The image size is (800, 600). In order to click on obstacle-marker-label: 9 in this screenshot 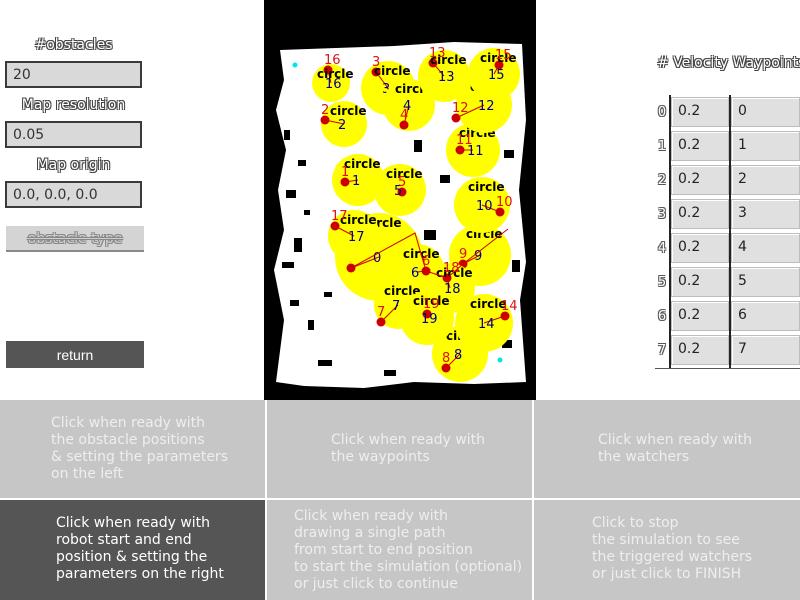, I will do `click(463, 254)`.